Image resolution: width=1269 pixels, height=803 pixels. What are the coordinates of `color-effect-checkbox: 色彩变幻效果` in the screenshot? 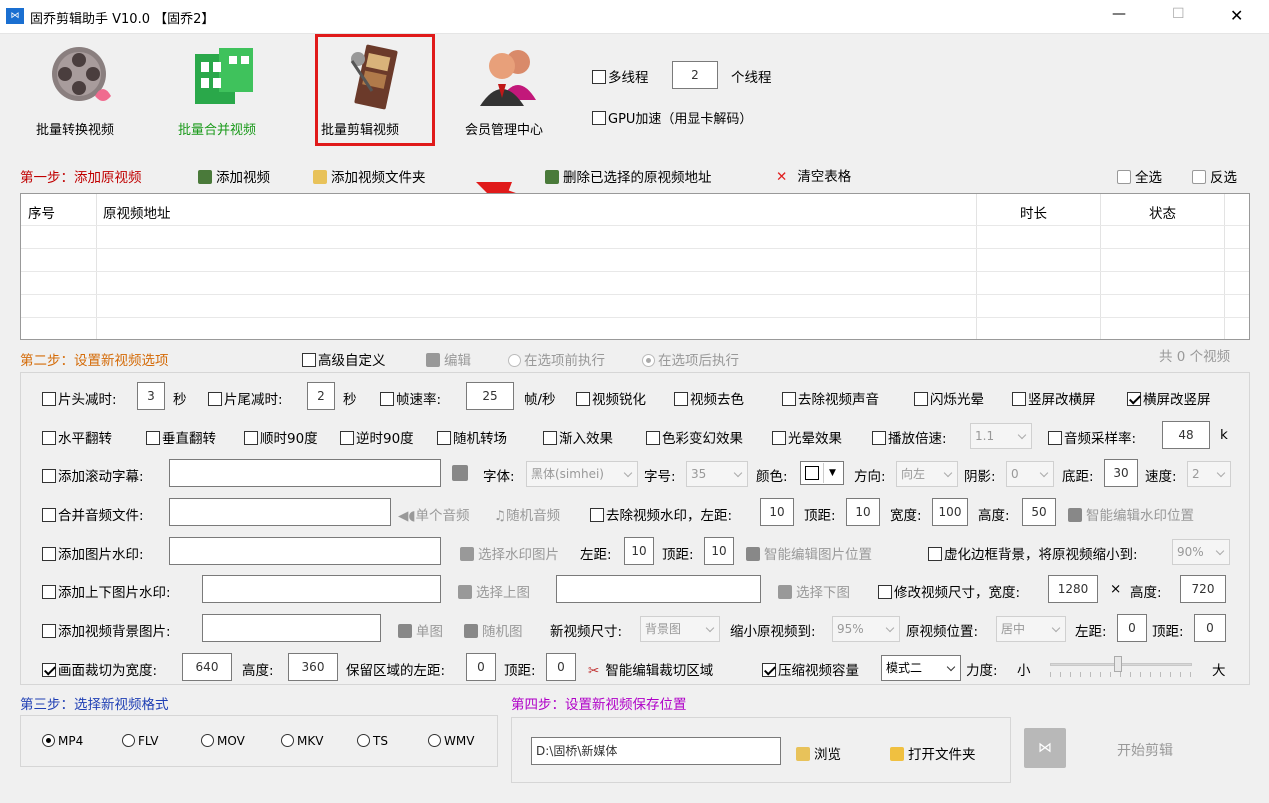 It's located at (694, 437).